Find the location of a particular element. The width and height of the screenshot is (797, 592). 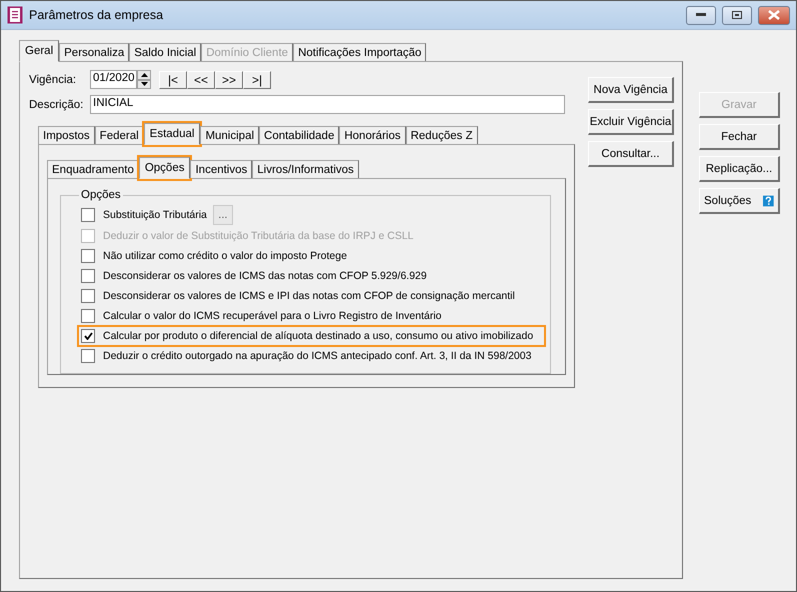

nav-button: >| is located at coordinates (257, 79).